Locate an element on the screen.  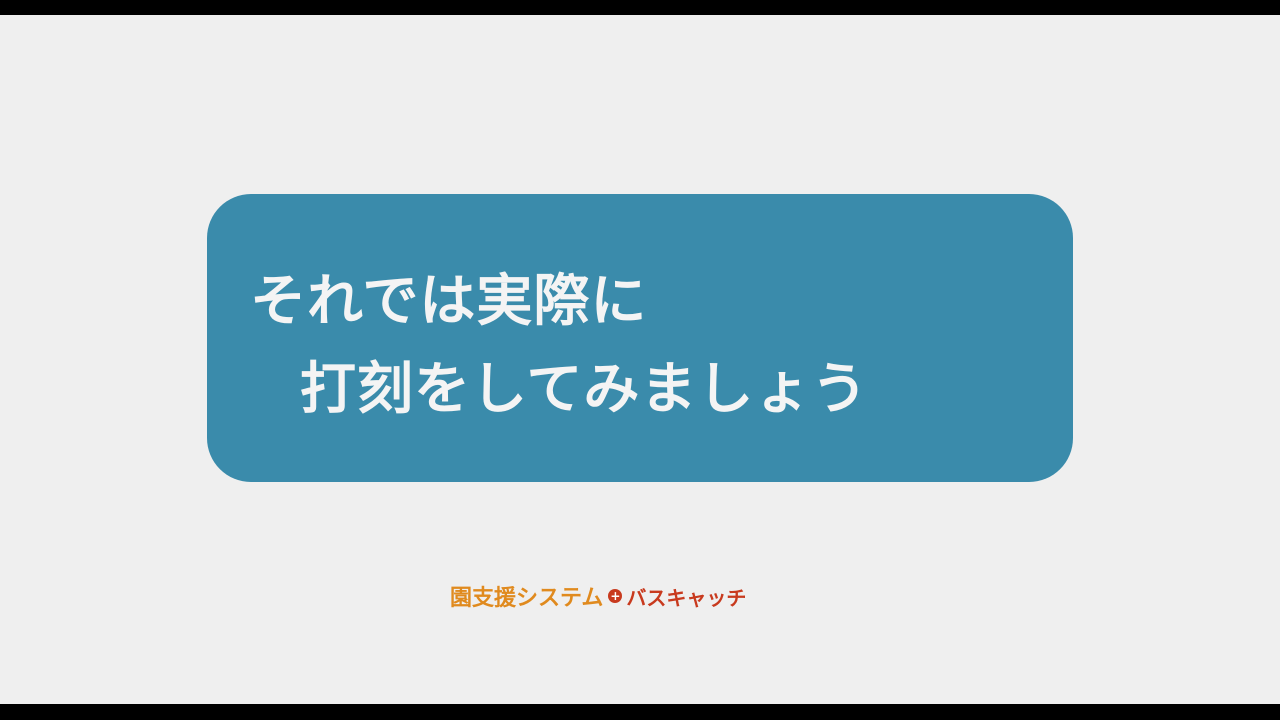
message-line-2: 打刻をしてみましょう is located at coordinates (584, 389).